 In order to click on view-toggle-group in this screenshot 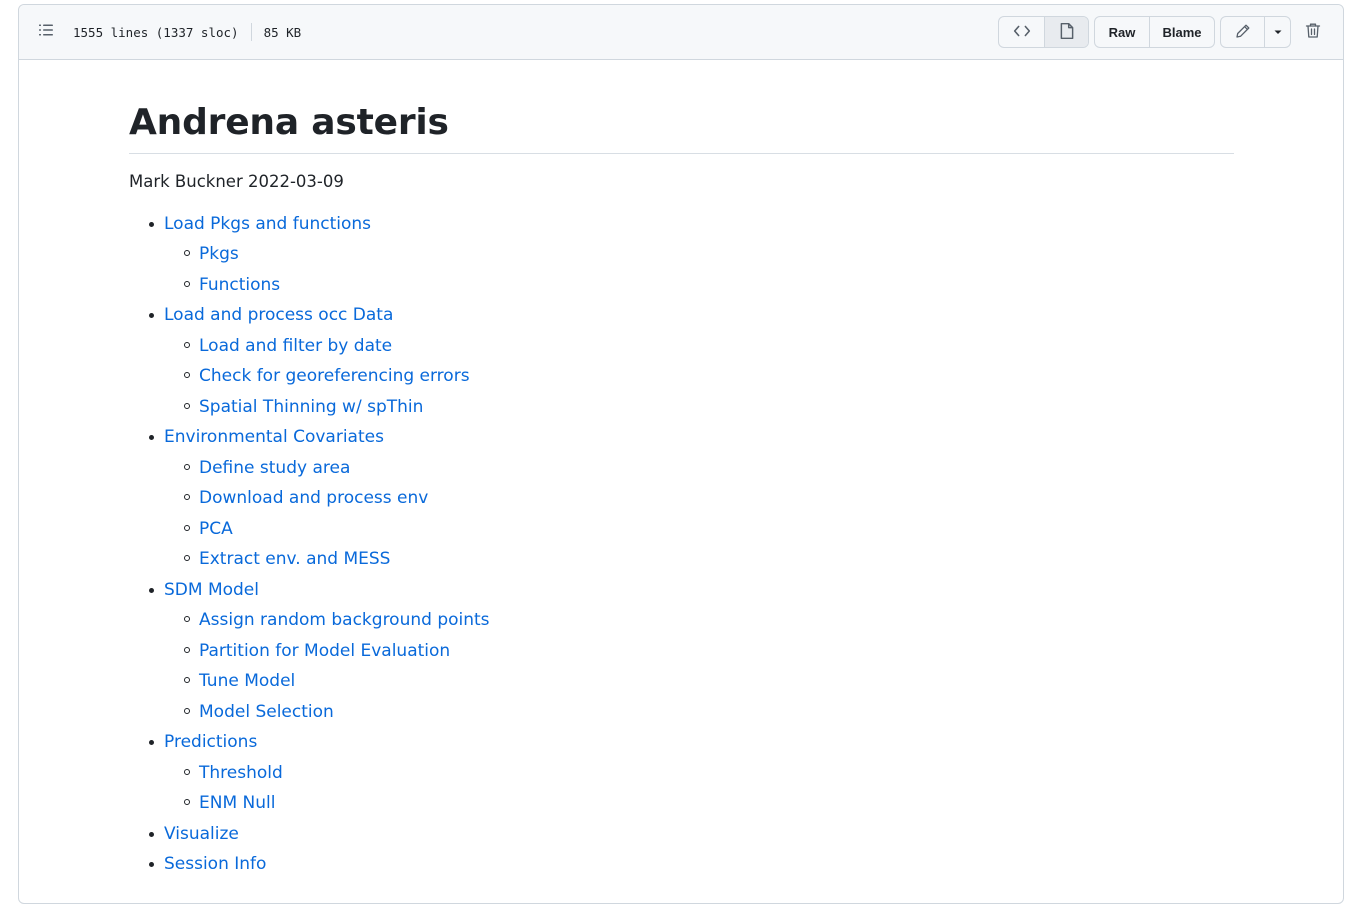, I will do `click(1043, 32)`.